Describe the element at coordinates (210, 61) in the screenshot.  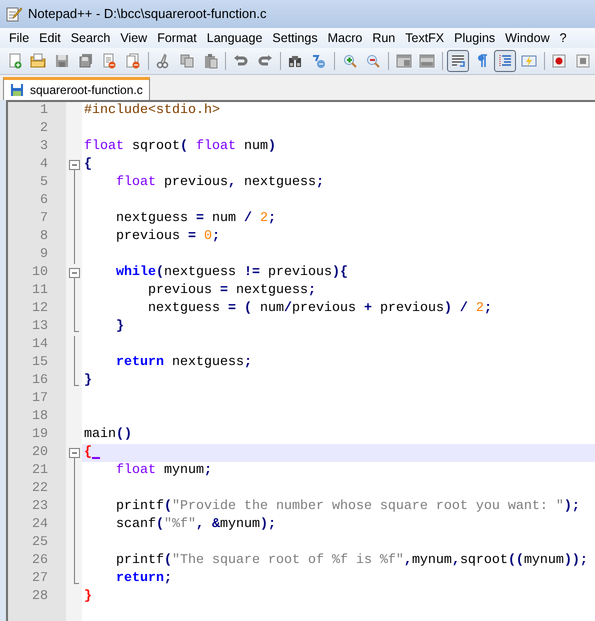
I see `paste-icon` at that location.